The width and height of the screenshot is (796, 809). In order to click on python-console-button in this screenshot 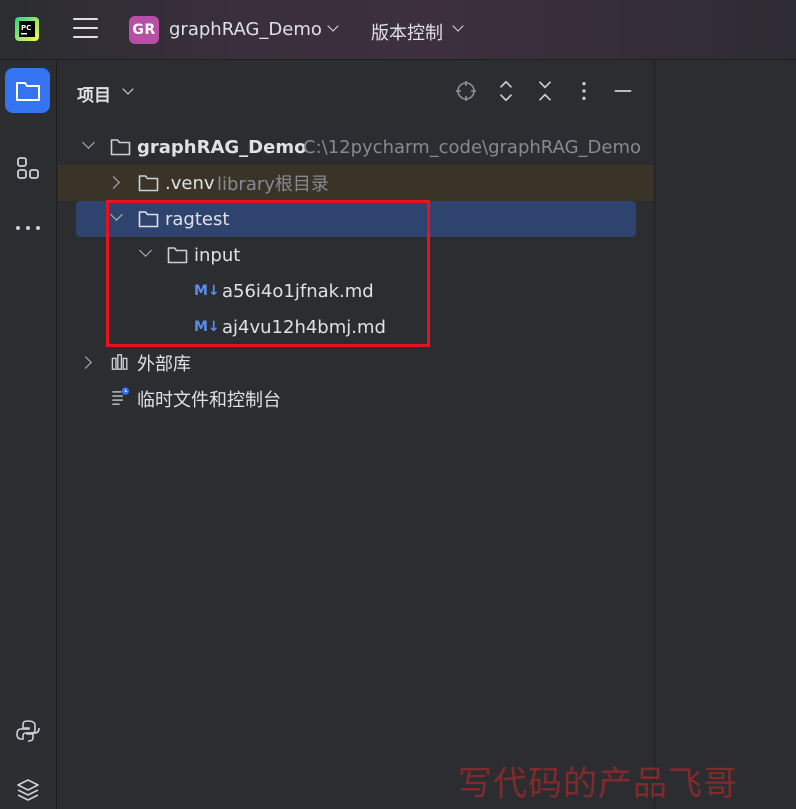, I will do `click(27, 730)`.